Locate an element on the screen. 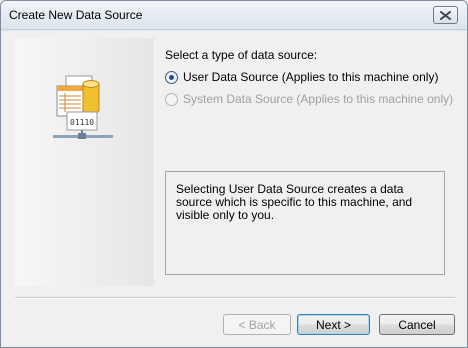 The width and height of the screenshot is (468, 348). close-icon is located at coordinates (445, 15).